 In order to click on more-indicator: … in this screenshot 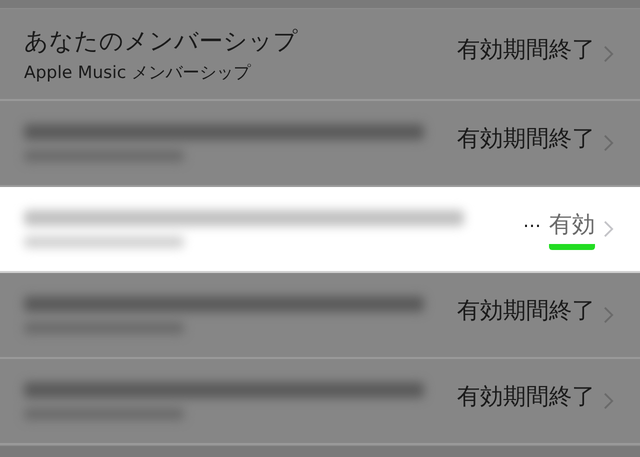, I will do `click(532, 221)`.